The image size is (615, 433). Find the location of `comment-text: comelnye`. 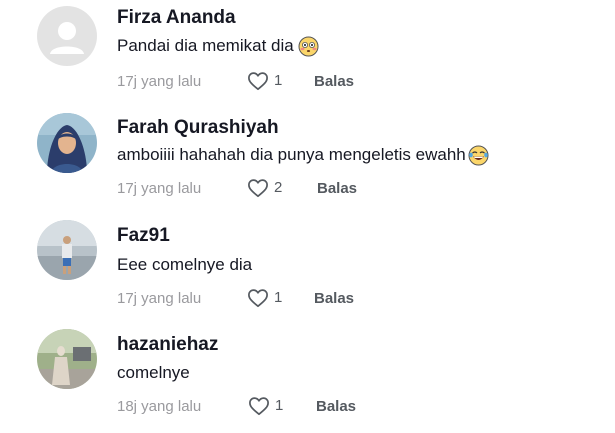

comment-text: comelnye is located at coordinates (153, 373).